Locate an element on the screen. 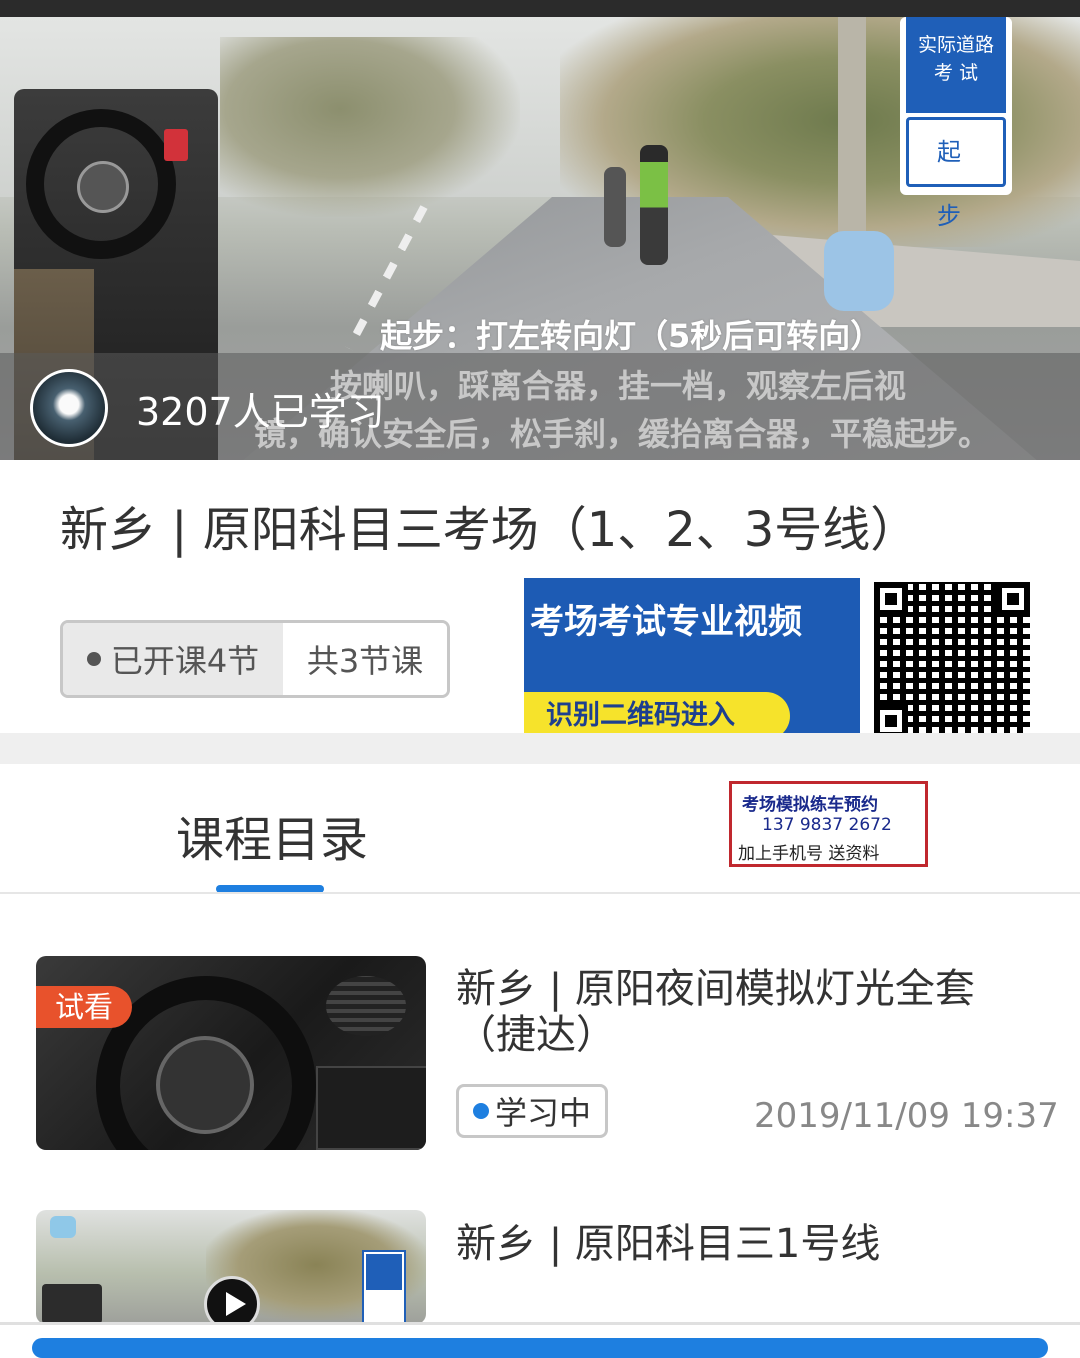  lesson-thumbnail: 试看 is located at coordinates (231, 1053).